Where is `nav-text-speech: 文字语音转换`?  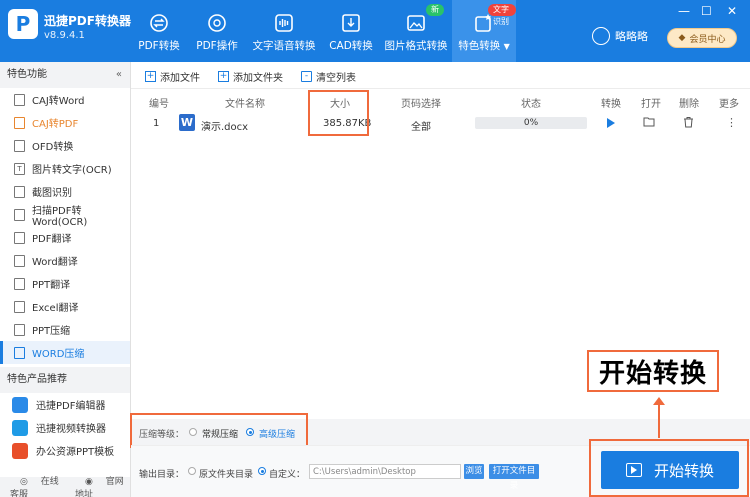
nav-text-speech: 文字语音转换 is located at coordinates (284, 31).